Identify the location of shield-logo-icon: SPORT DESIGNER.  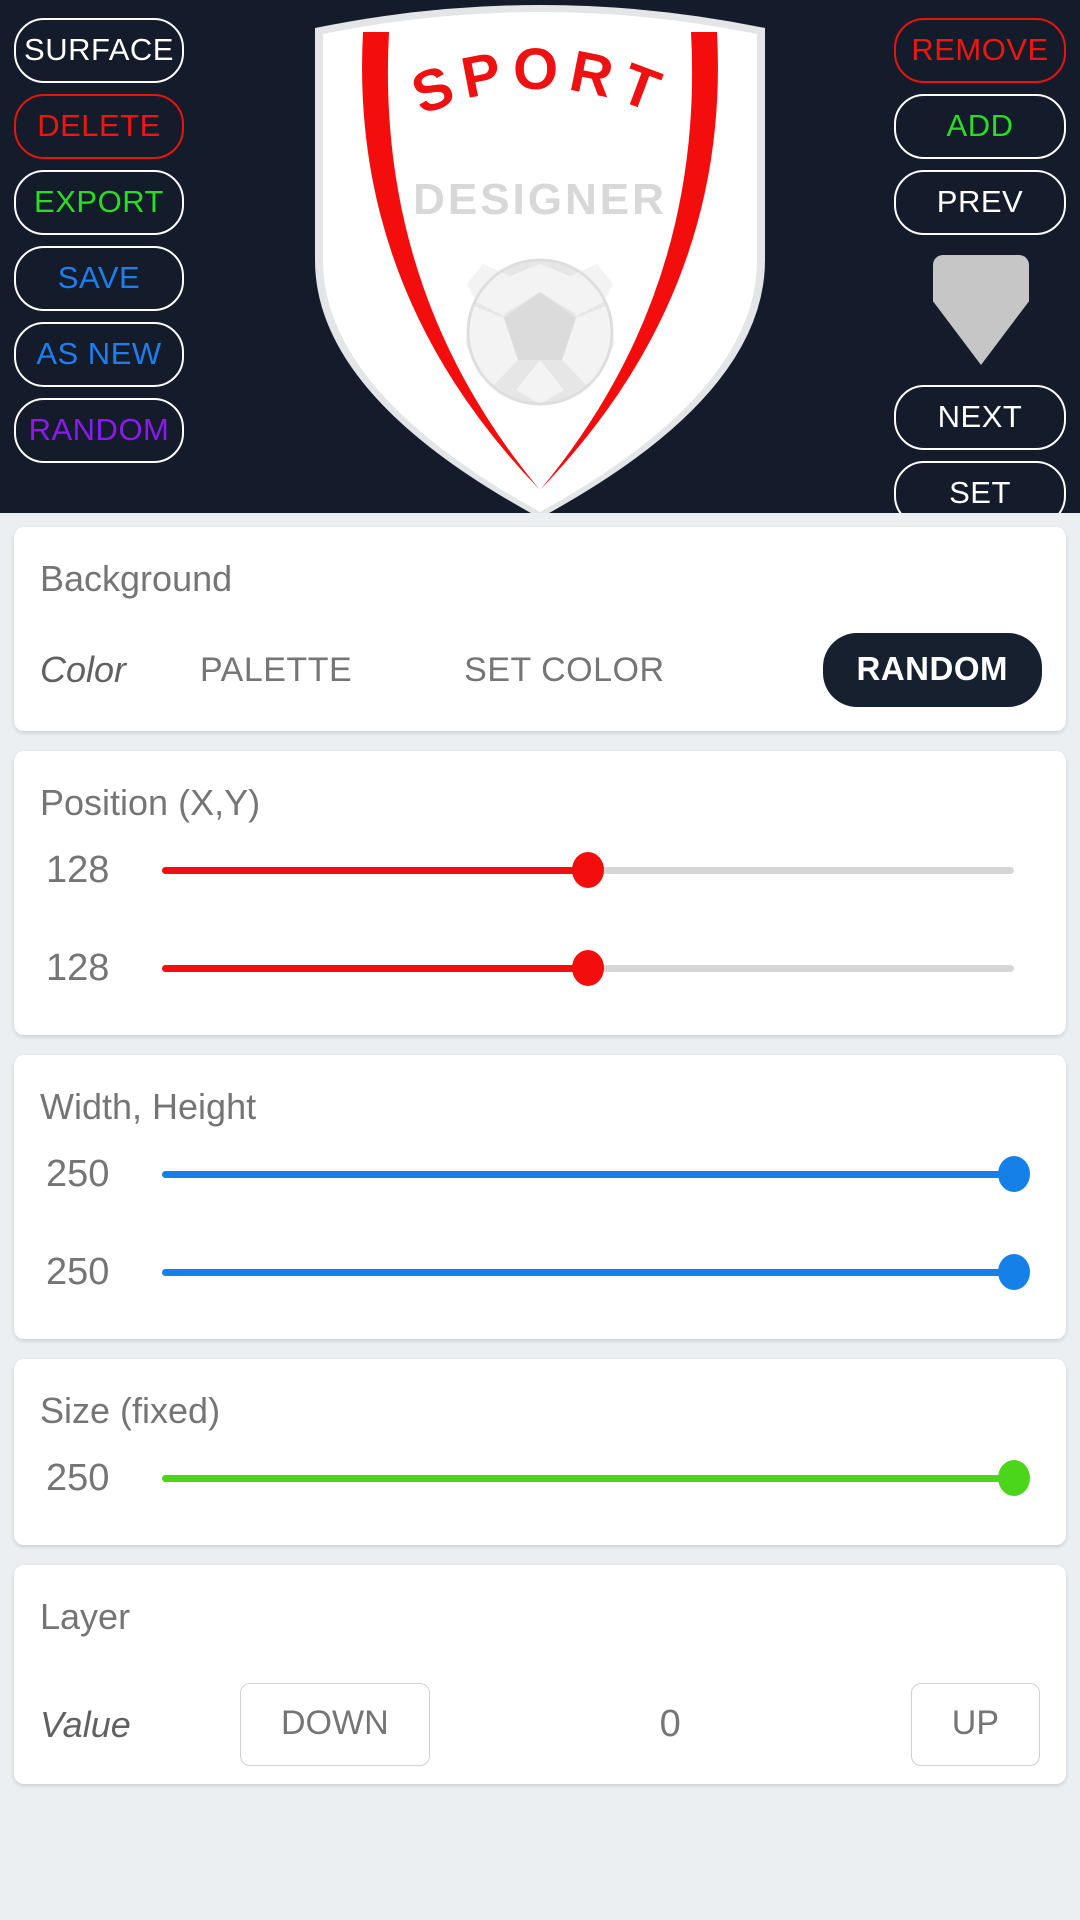
(540, 259).